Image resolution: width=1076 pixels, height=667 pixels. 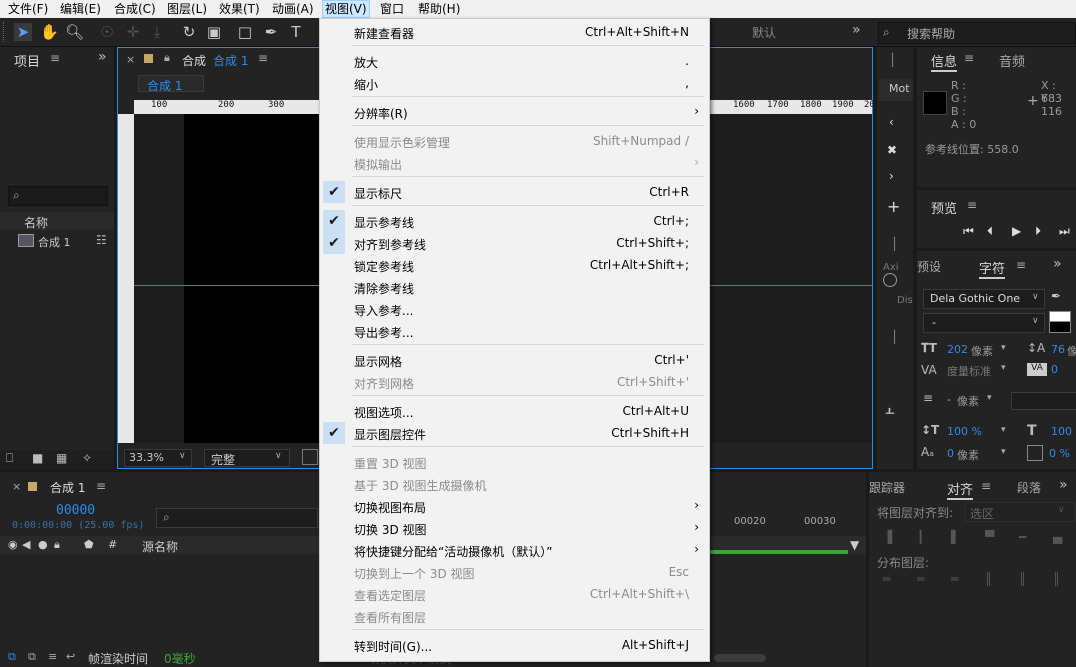 What do you see at coordinates (28, 9) in the screenshot?
I see `menu-file: 文件(F)` at bounding box center [28, 9].